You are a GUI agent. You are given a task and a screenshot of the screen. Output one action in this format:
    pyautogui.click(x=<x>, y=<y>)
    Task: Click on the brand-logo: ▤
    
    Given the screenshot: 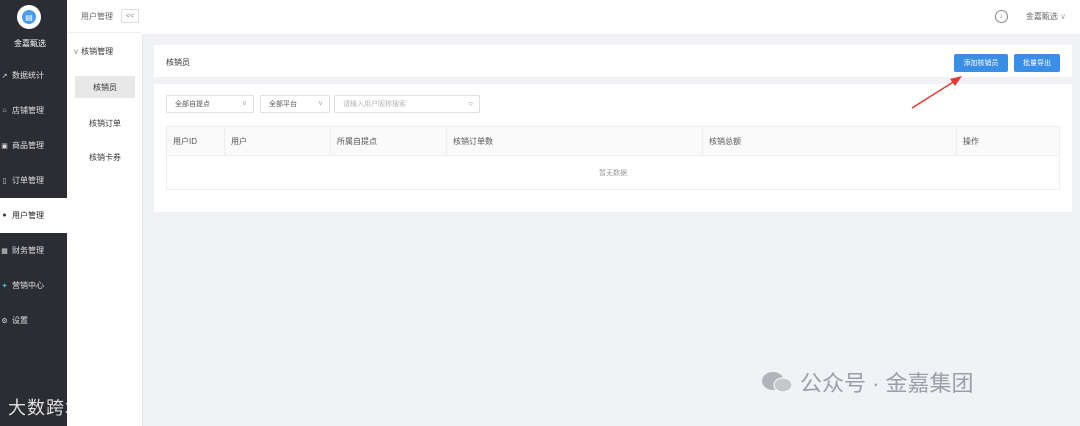 What is the action you would take?
    pyautogui.click(x=29, y=17)
    